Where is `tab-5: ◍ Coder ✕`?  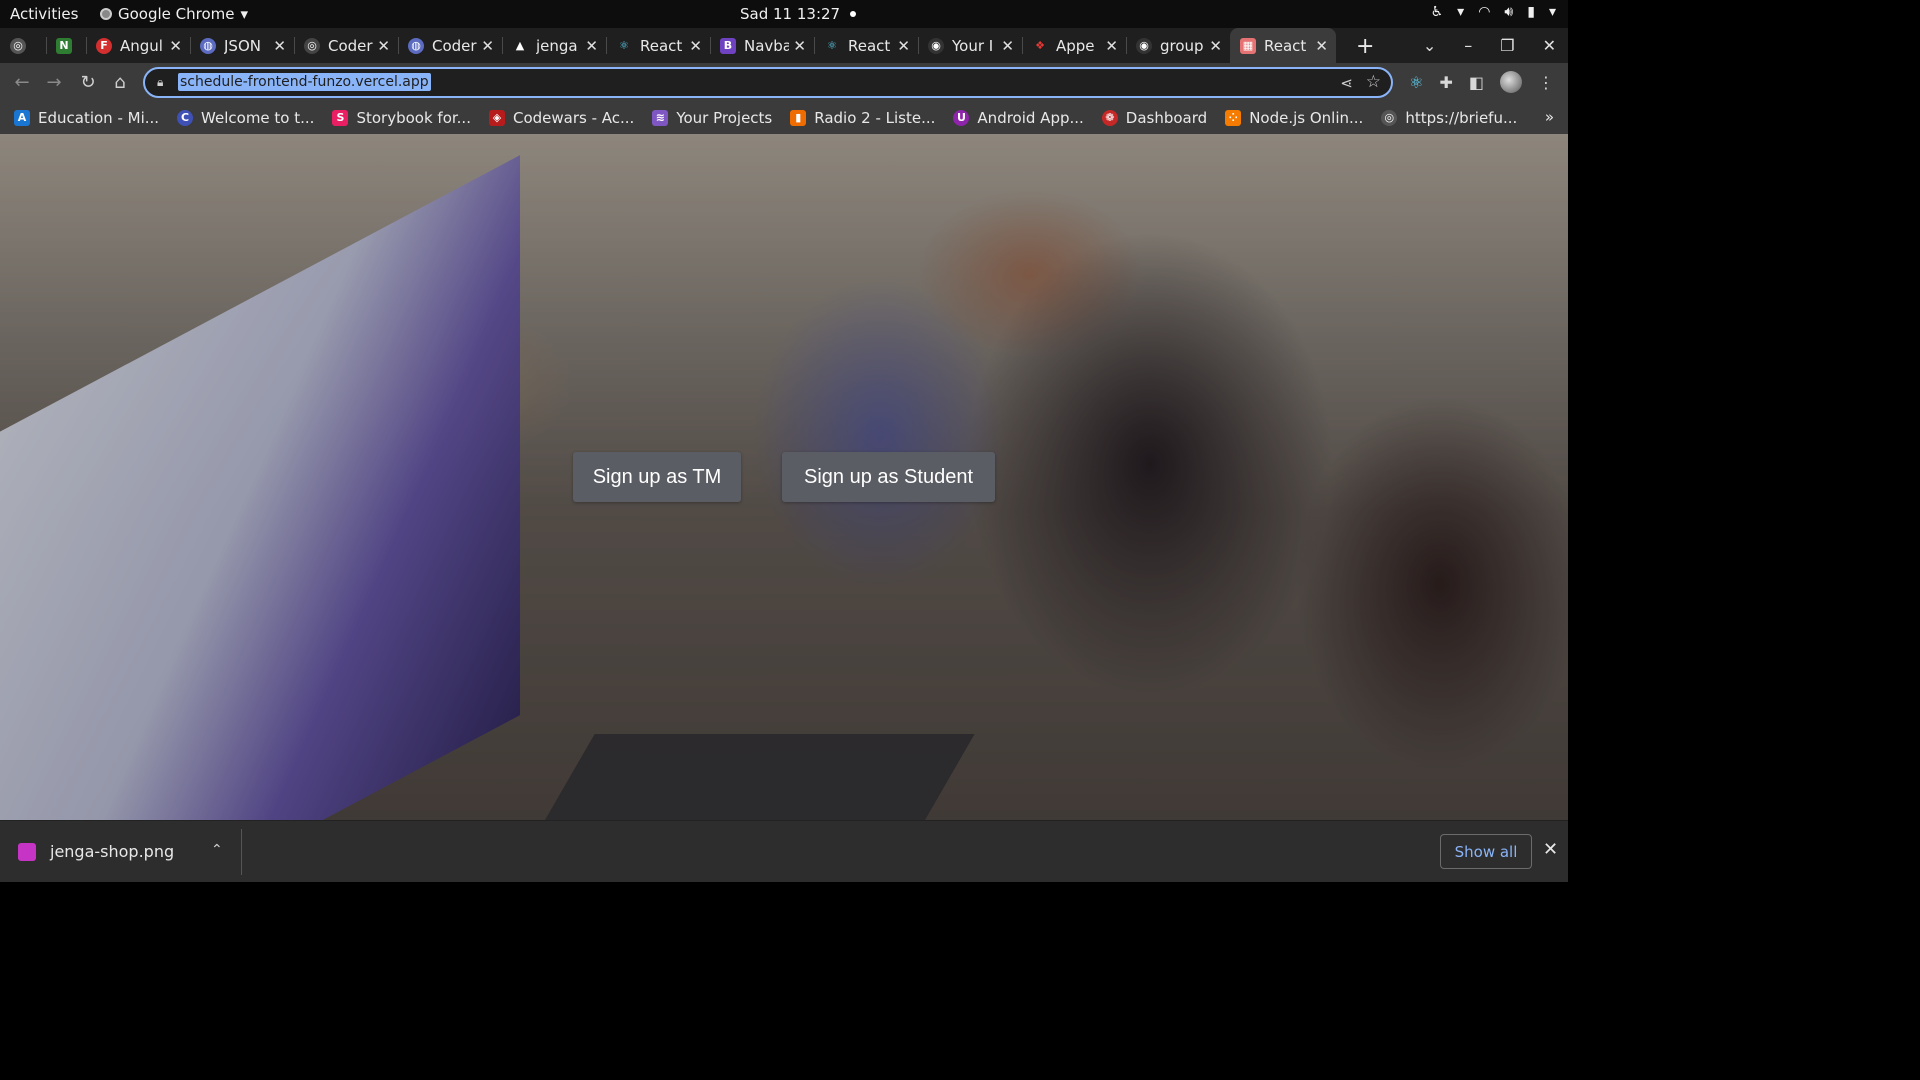 tab-5: ◍ Coder ✕ is located at coordinates (450, 45).